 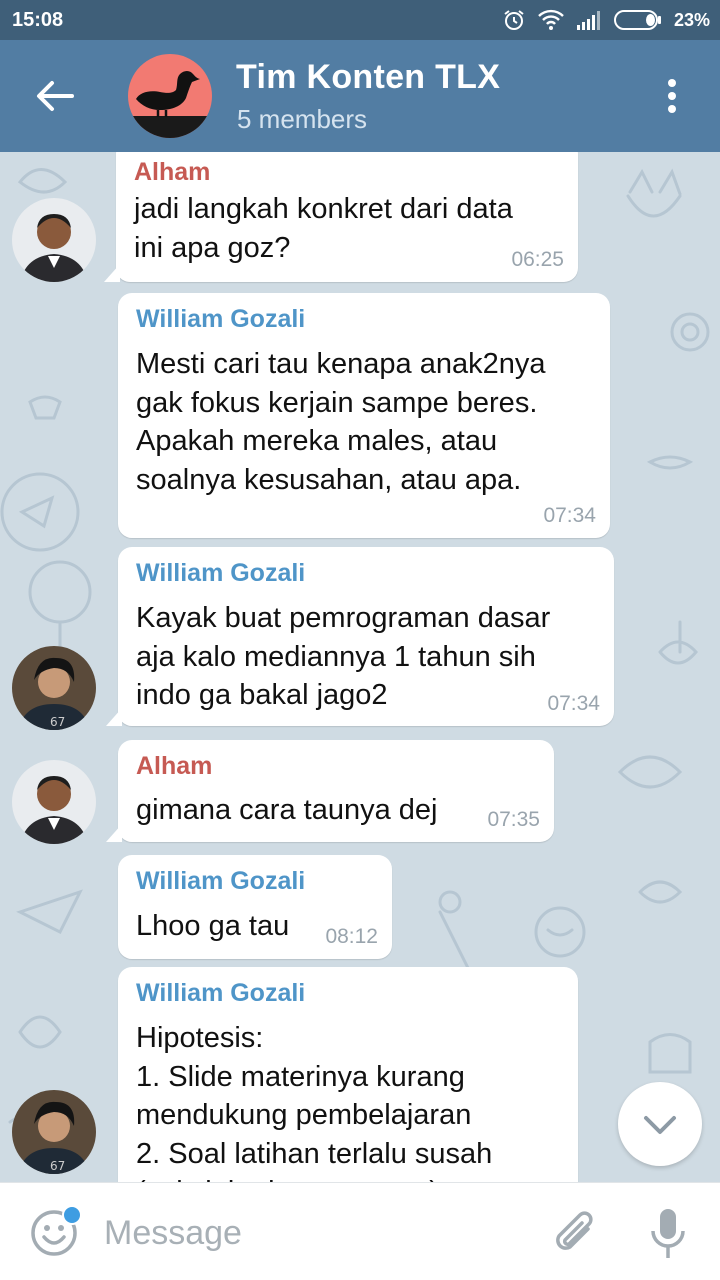 What do you see at coordinates (360, 20) in the screenshot?
I see `status-bar: 15:08 23%` at bounding box center [360, 20].